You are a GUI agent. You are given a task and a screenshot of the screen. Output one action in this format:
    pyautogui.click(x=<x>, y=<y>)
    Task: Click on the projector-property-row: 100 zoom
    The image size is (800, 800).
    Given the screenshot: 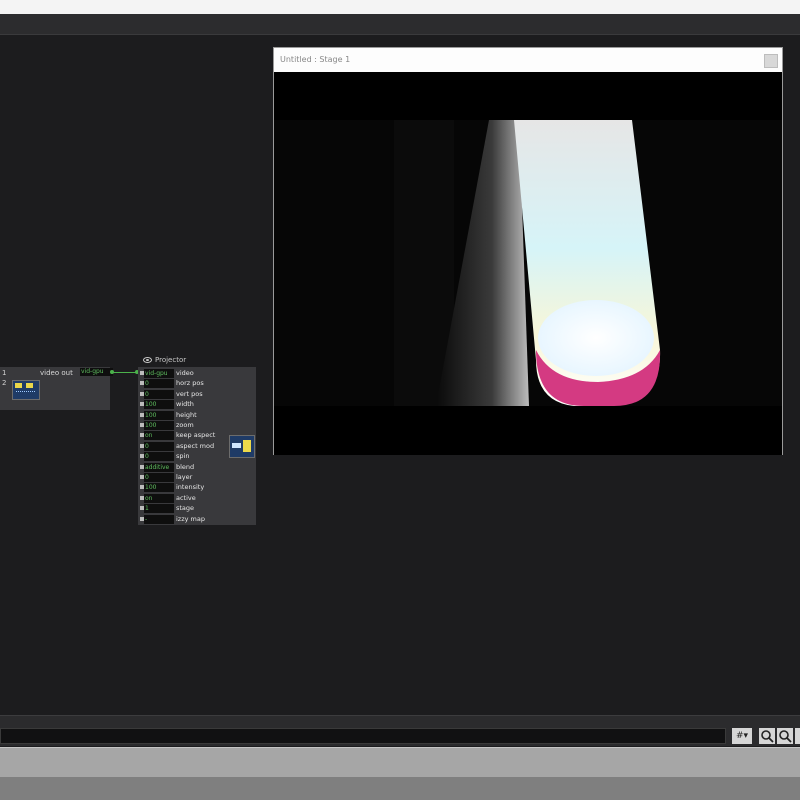 What is the action you would take?
    pyautogui.click(x=196, y=425)
    